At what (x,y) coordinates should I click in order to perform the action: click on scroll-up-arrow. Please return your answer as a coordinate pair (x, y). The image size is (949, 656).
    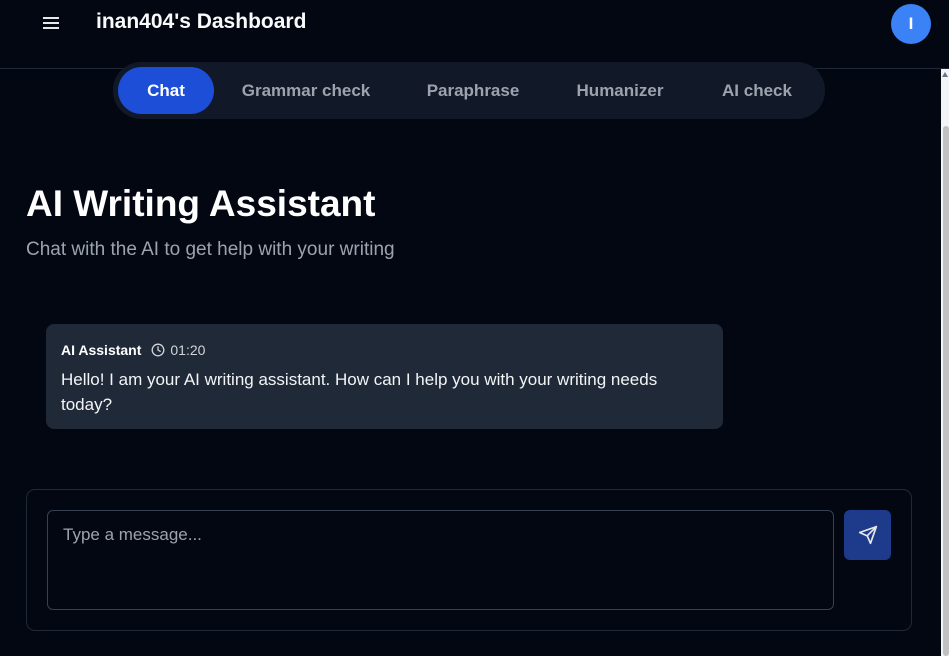
    Looking at the image, I should click on (945, 74).